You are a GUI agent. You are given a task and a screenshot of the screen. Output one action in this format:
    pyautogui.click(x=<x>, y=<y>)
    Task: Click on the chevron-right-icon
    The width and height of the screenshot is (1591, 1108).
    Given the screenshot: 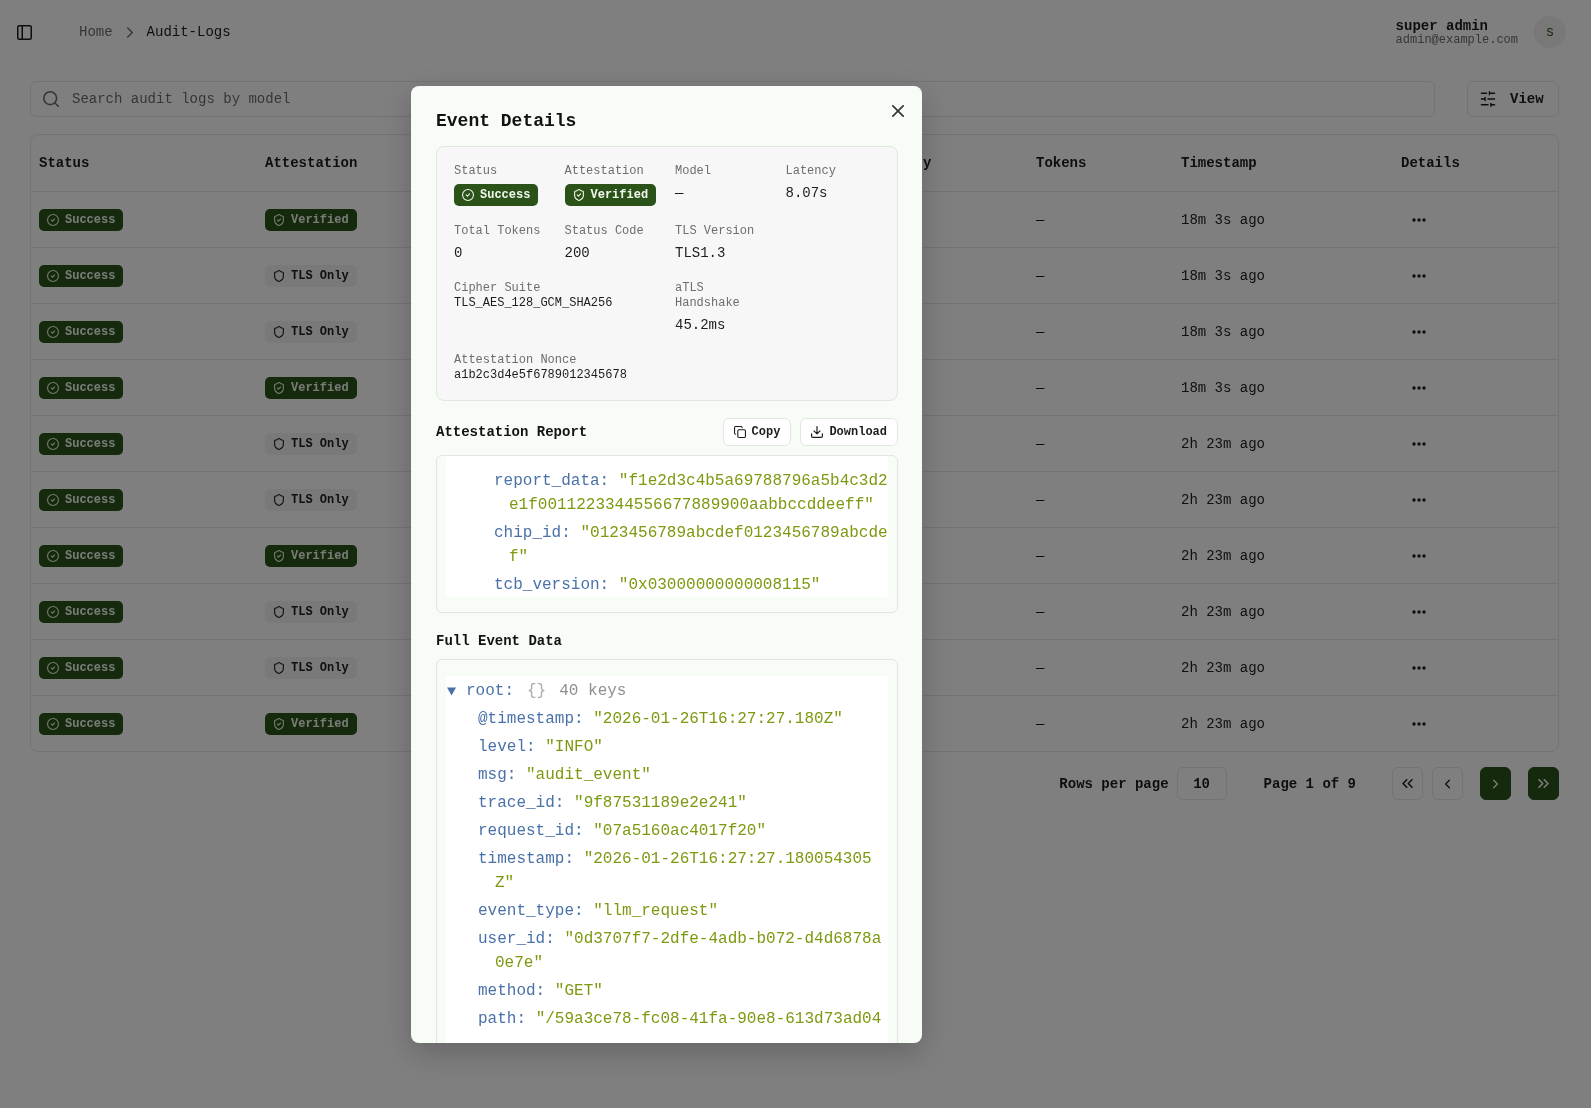 What is the action you would take?
    pyautogui.click(x=129, y=32)
    